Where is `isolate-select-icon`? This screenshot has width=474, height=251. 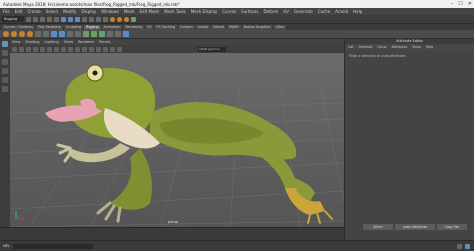
isolate-select-icon is located at coordinates (112, 49).